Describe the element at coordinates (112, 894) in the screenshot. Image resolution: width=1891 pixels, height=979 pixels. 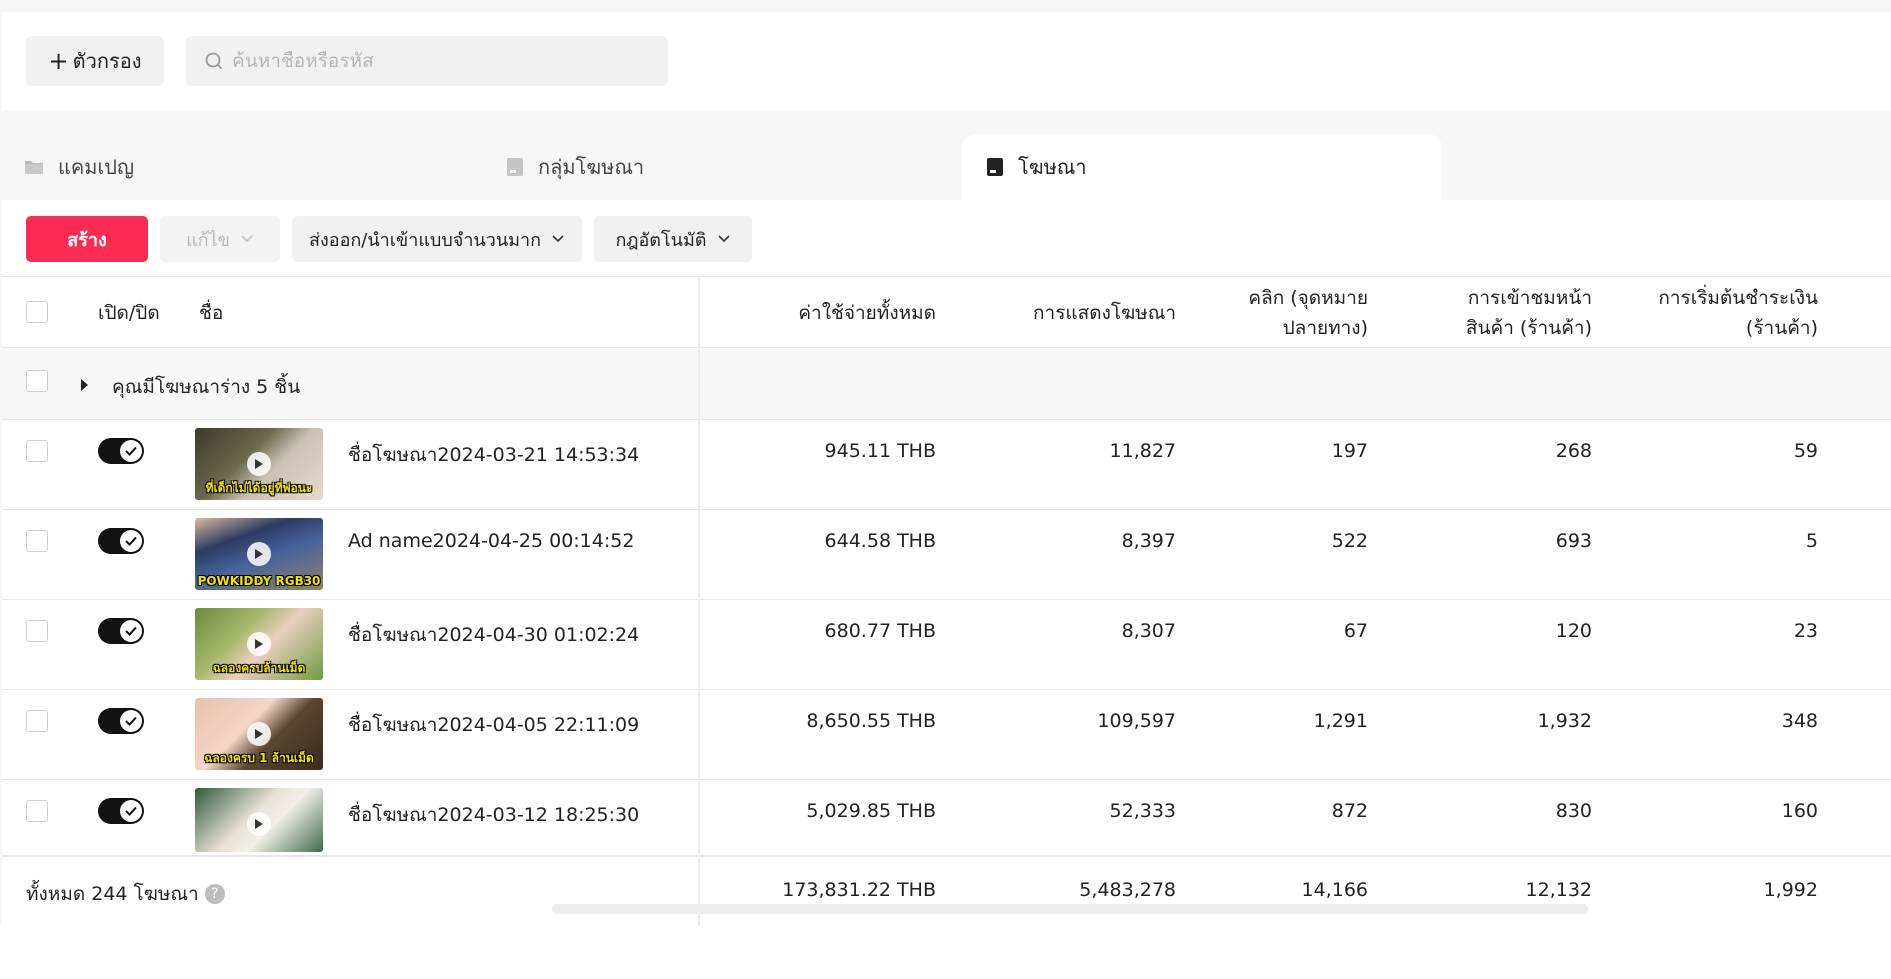
I see `total-count: ทั้งหมด 244 โฆษณา` at that location.